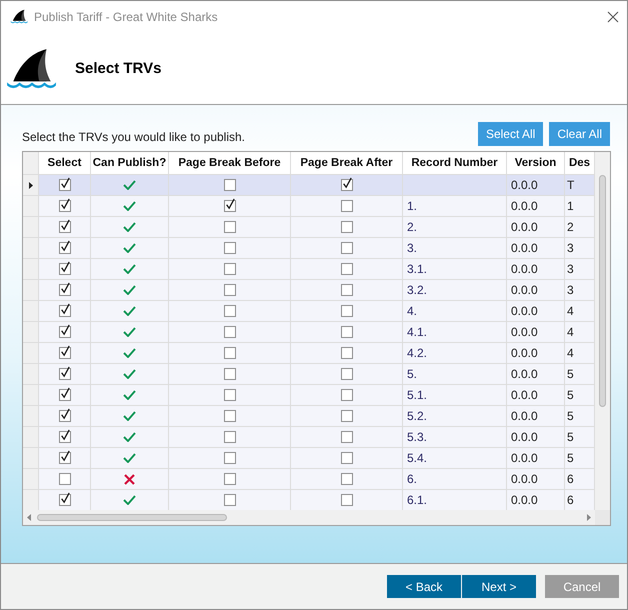  Describe the element at coordinates (309, 290) in the screenshot. I see `table-row: 3.2. 0.0.0 3` at that location.